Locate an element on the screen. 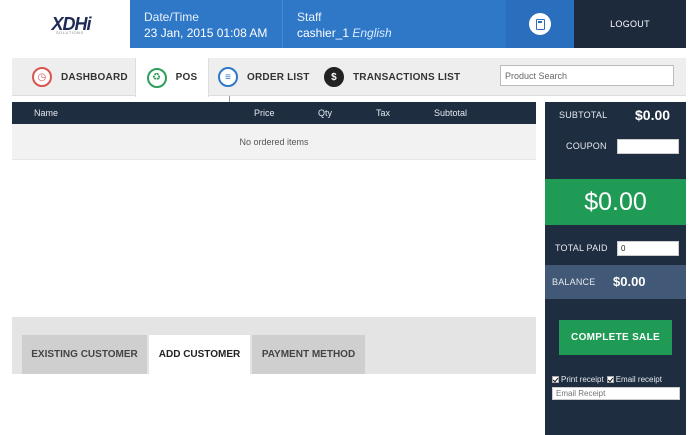 This screenshot has height=435, width=700. balance-row: BALANCE $0.00 is located at coordinates (615, 282).